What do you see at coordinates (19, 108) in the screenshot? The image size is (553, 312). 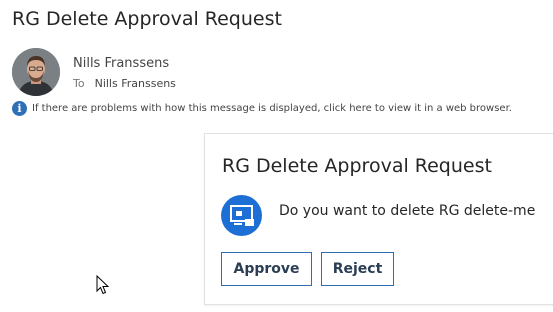 I see `info-icon: i` at bounding box center [19, 108].